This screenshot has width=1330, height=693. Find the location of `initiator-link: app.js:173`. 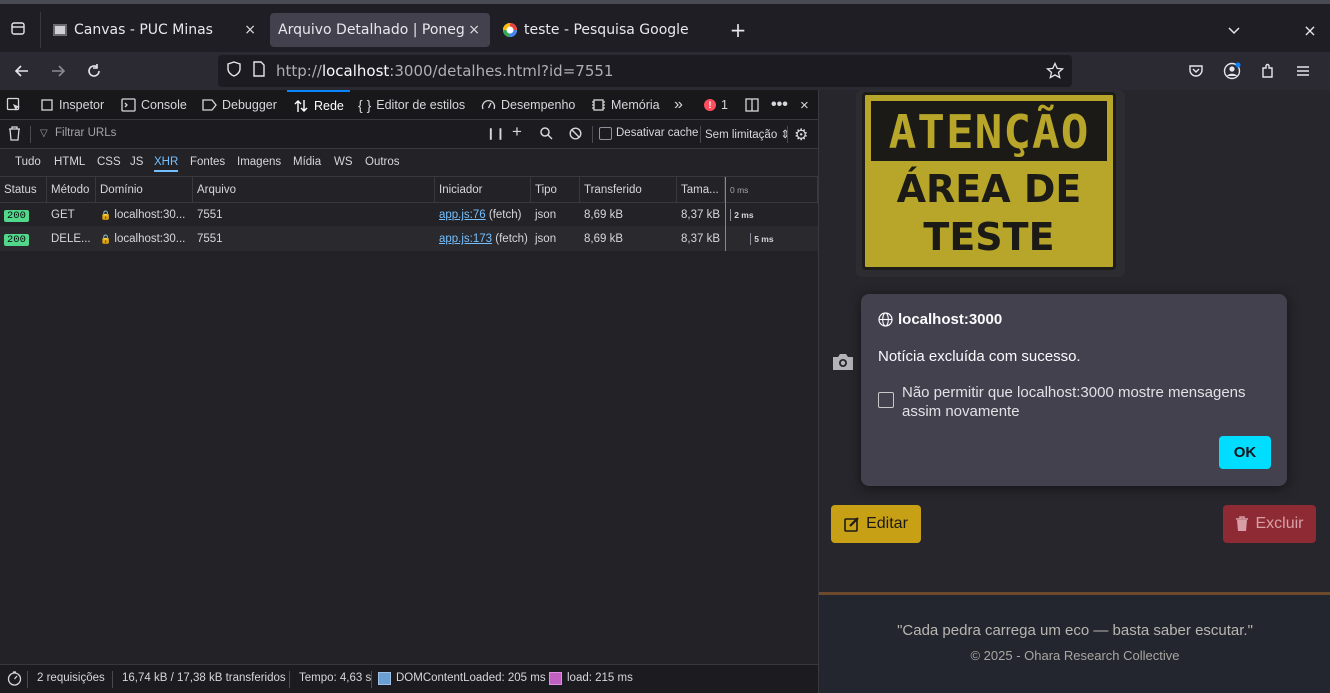

initiator-link: app.js:173 is located at coordinates (465, 239).